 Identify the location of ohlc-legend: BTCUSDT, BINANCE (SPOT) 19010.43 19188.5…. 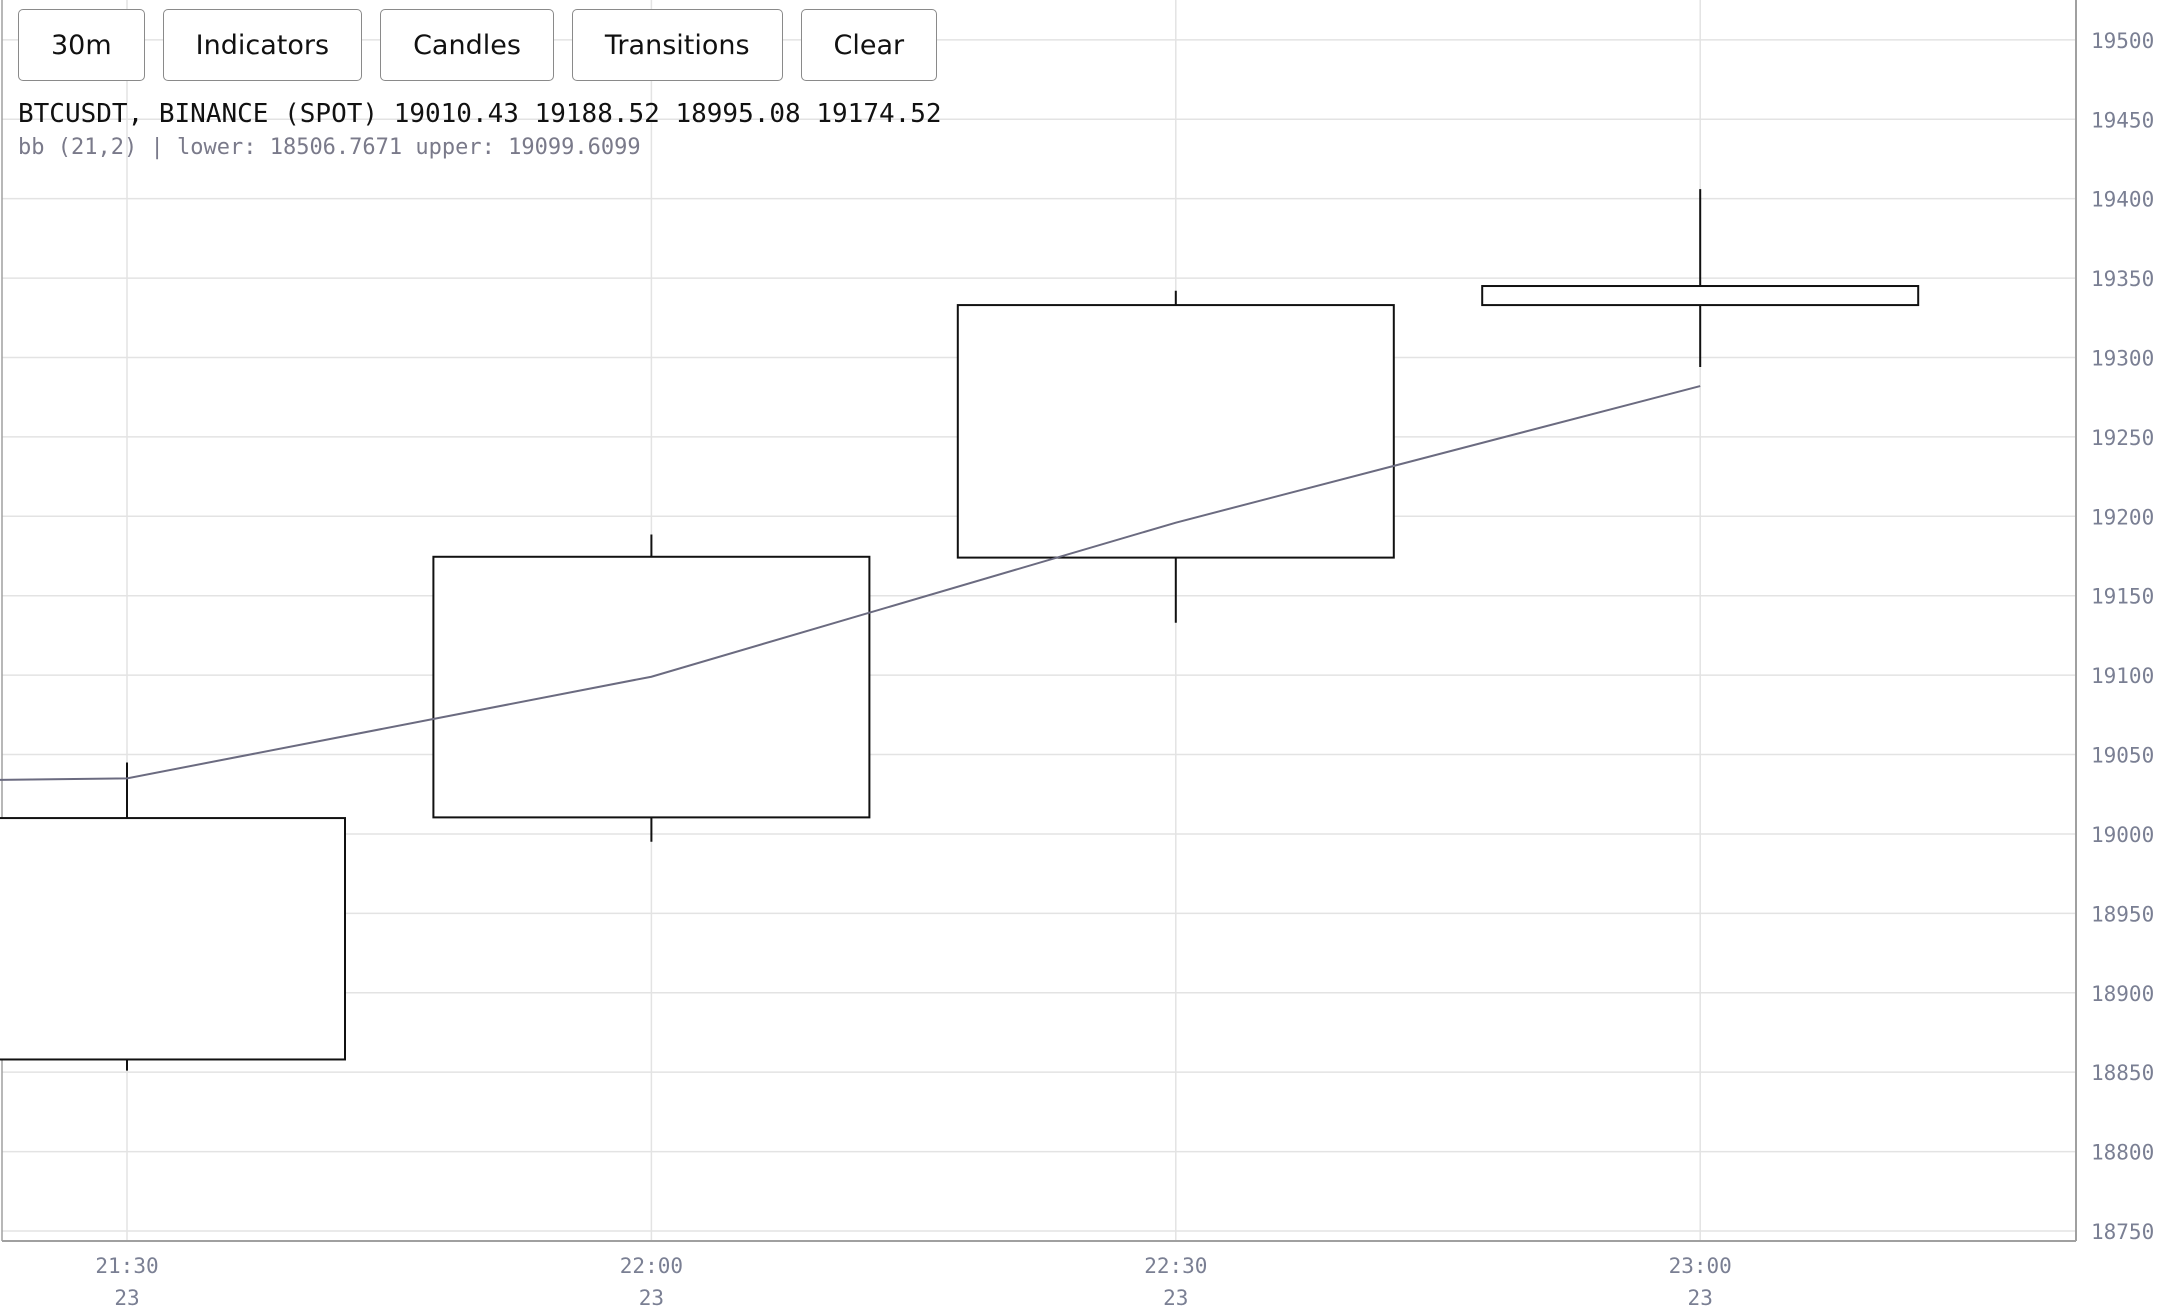
(480, 114).